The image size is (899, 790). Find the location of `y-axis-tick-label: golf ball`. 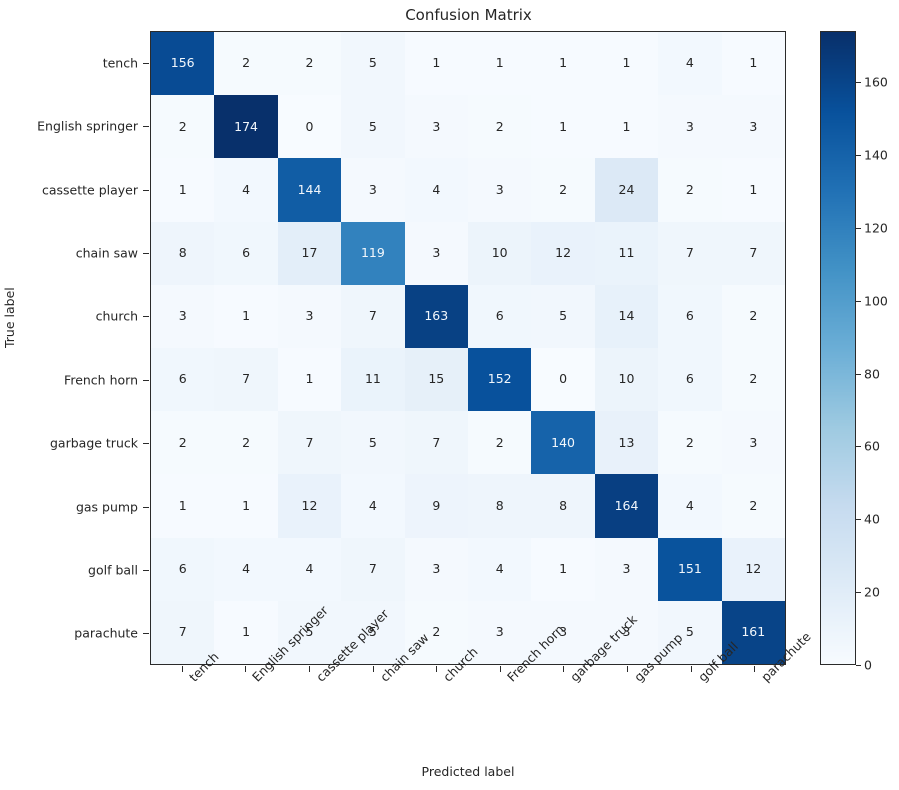

y-axis-tick-label: golf ball is located at coordinates (113, 570).